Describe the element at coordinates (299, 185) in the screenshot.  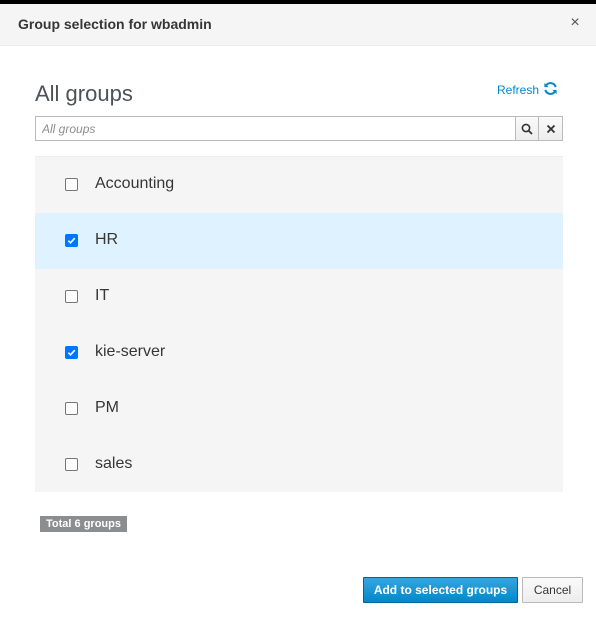
I see `group-row-accounting: Accounting` at that location.